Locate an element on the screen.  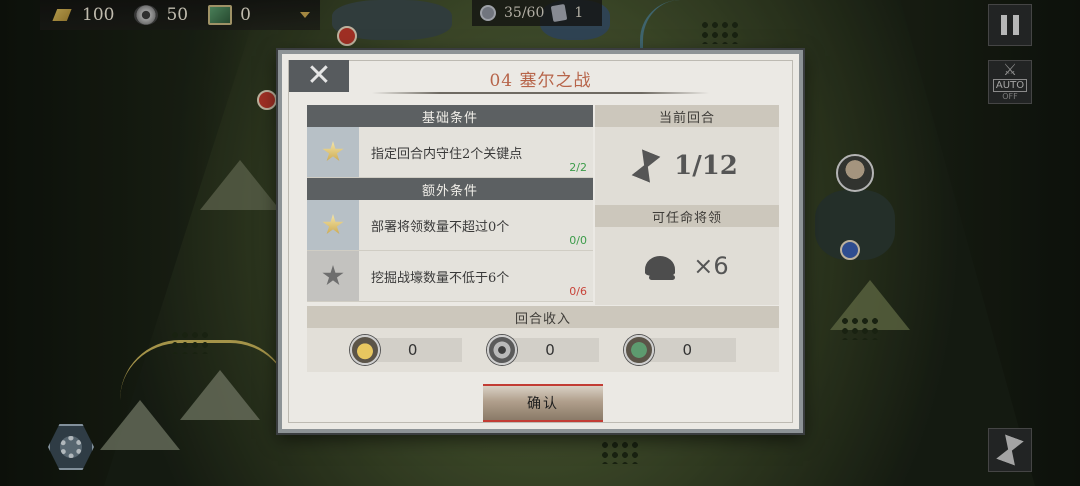
confirm-button: 确认 is located at coordinates (543, 403).